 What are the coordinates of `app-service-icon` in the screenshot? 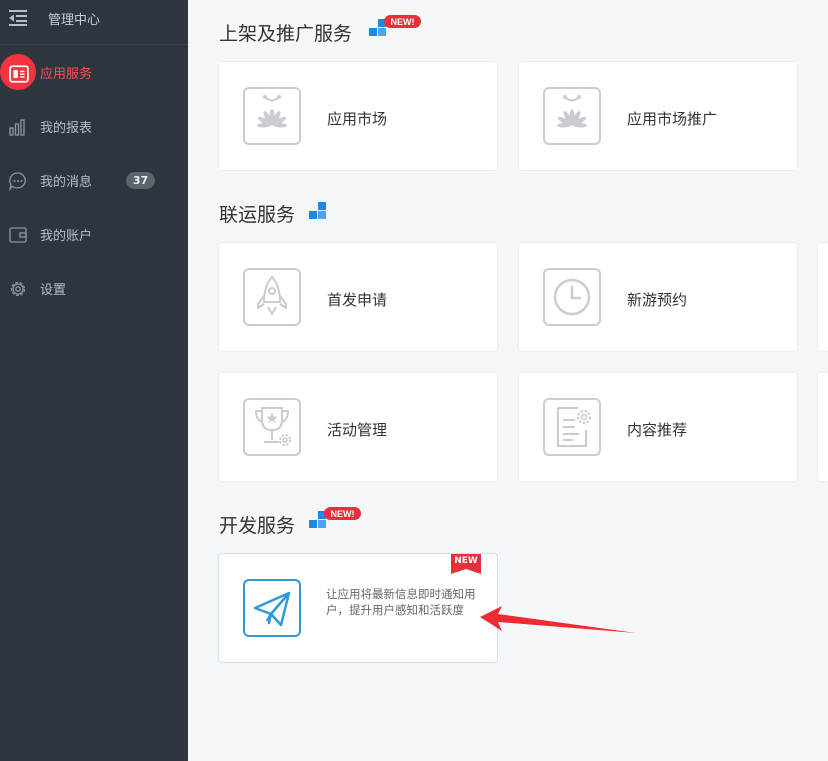 It's located at (19, 74).